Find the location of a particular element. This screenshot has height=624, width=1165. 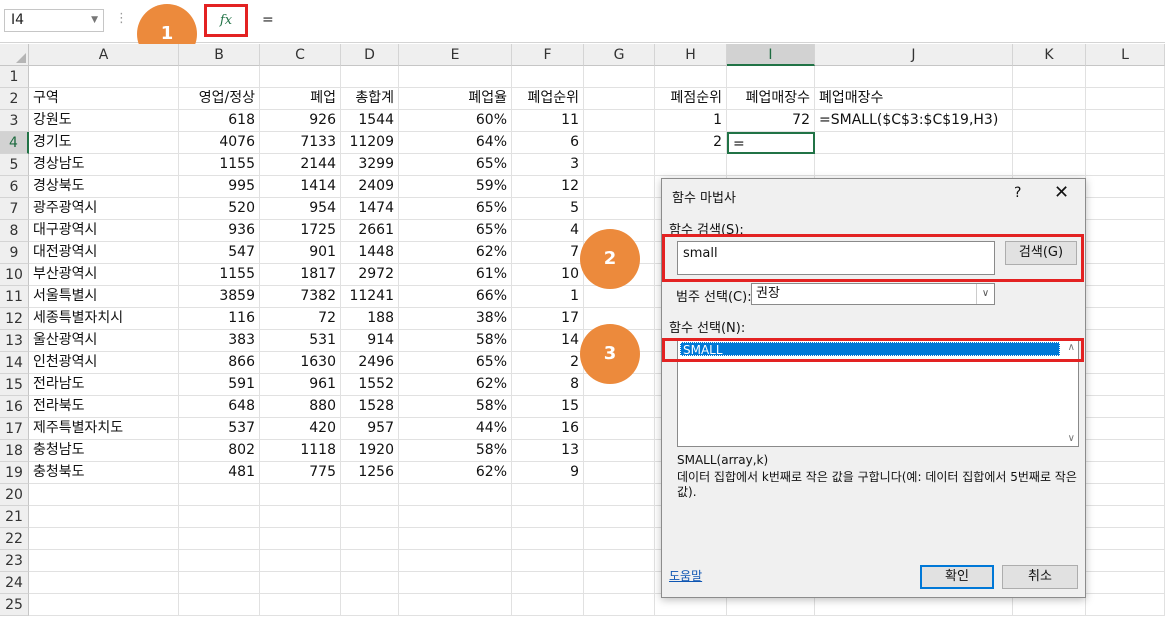

cell-l6 is located at coordinates (1125, 187).